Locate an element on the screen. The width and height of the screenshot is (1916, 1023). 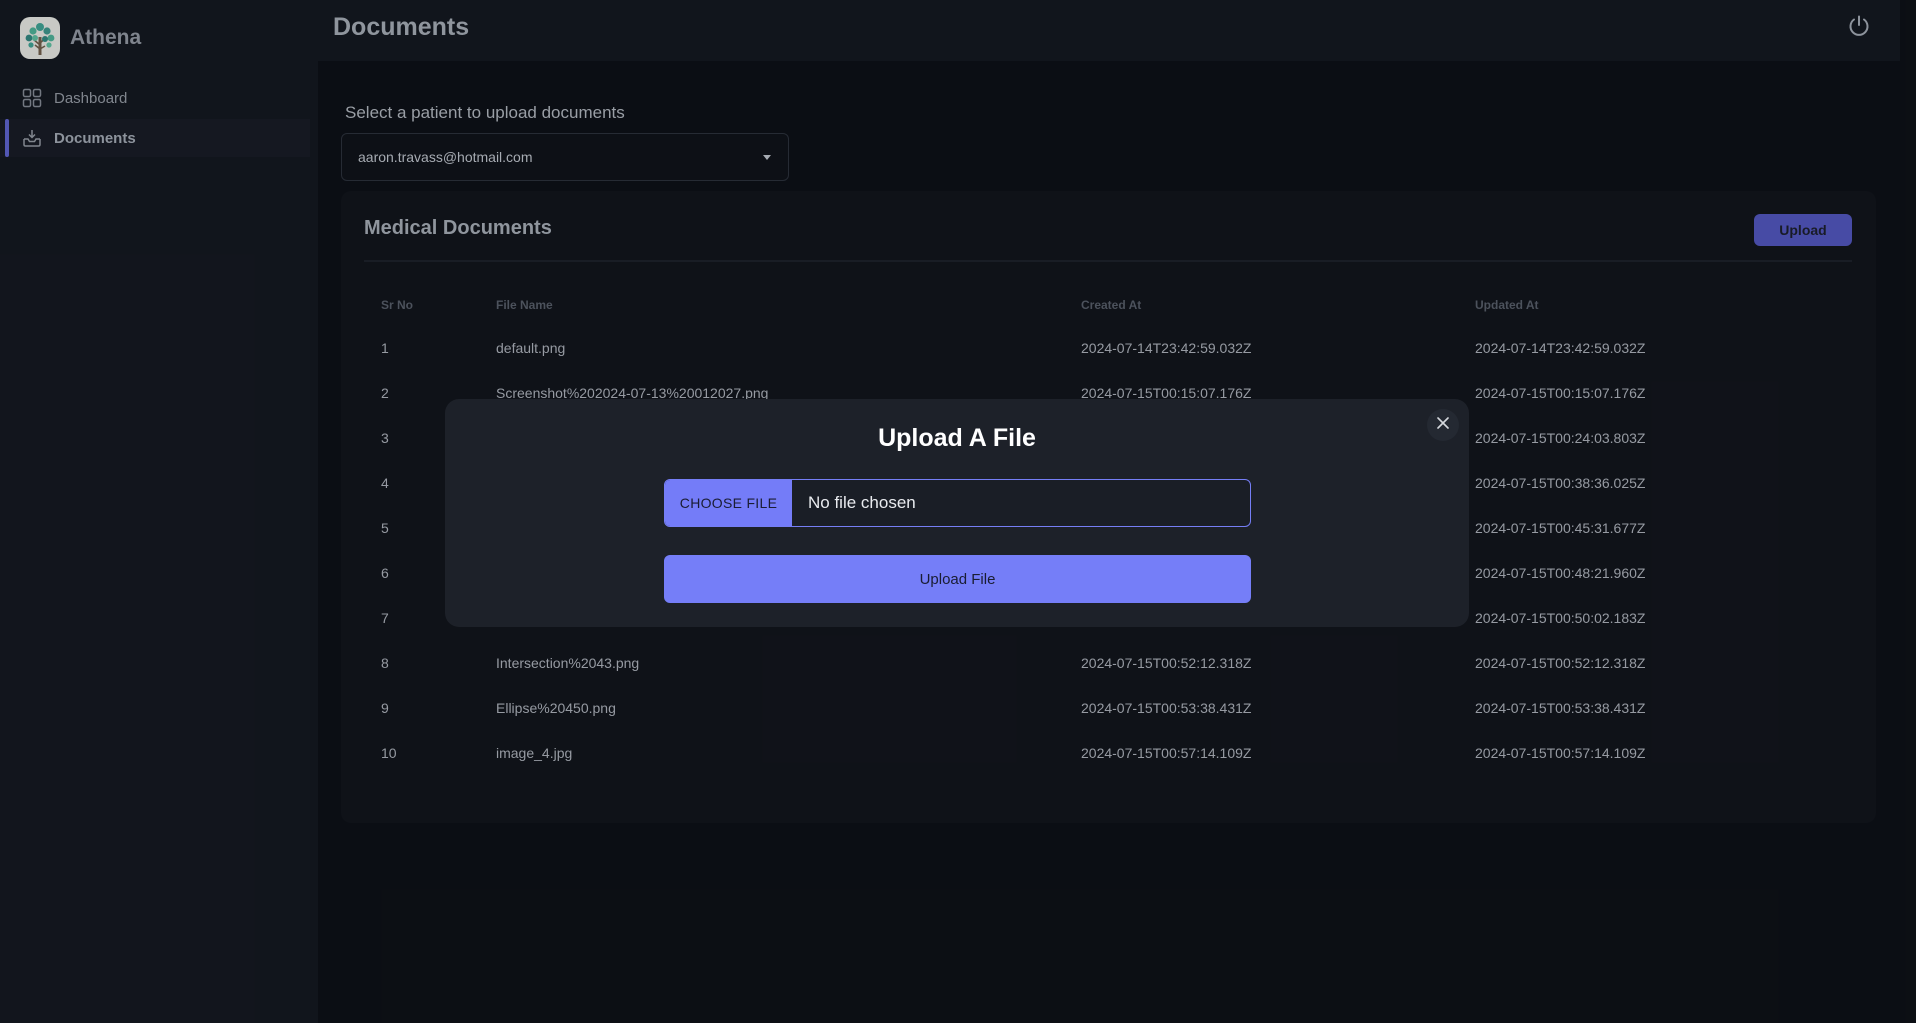
modal-title: Upload A File is located at coordinates (957, 438).